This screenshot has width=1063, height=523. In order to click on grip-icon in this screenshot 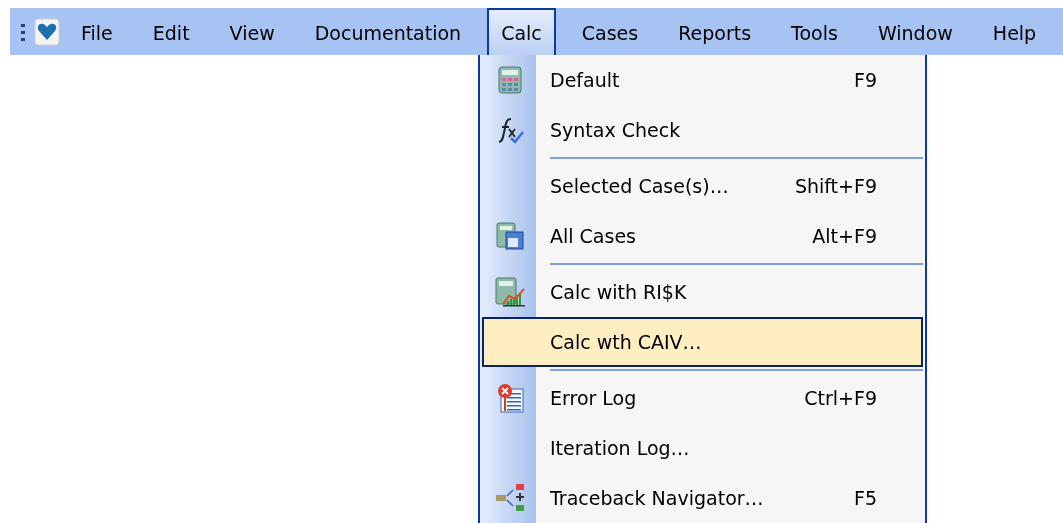, I will do `click(23, 31)`.